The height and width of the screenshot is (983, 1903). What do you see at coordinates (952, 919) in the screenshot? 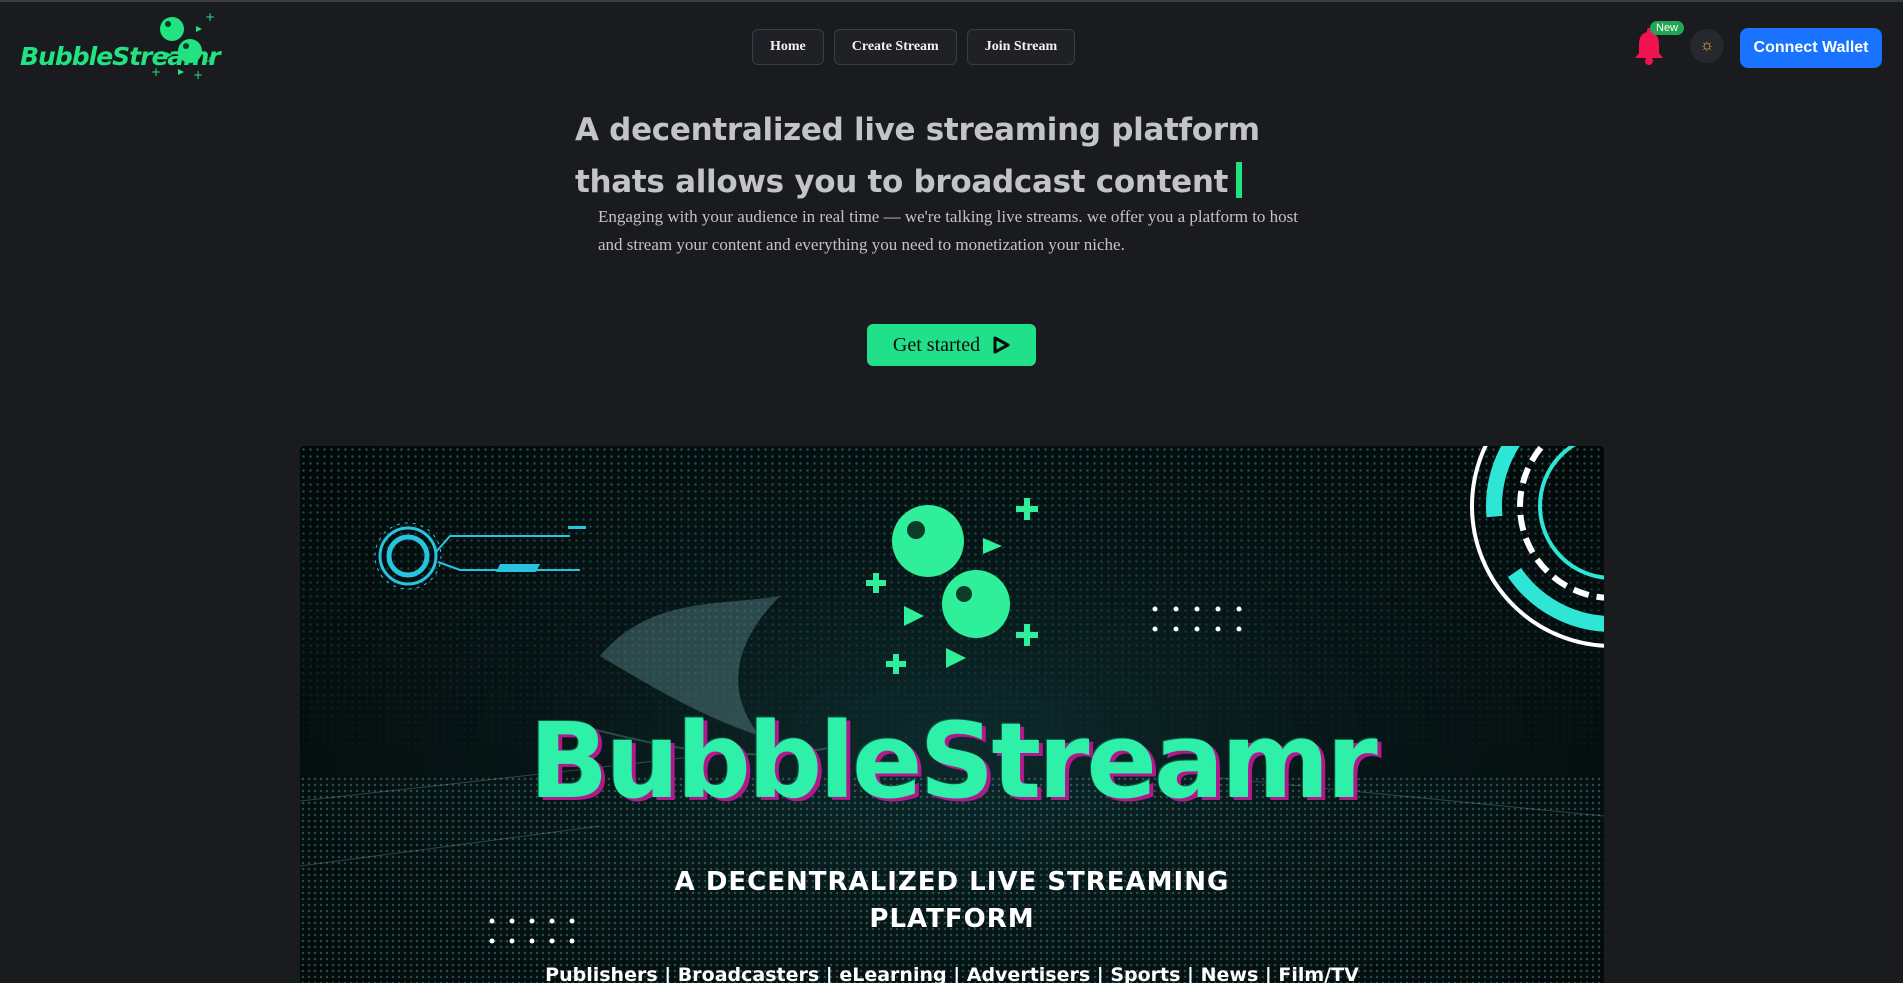
I see `banner-tagline-line2: PLATFORM` at bounding box center [952, 919].